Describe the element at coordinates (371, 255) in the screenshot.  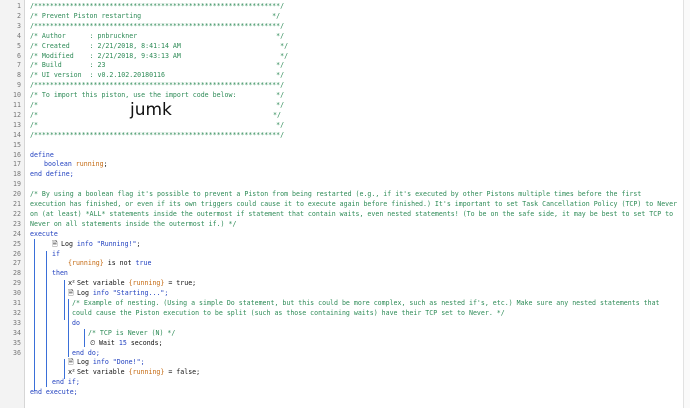
I see `if-keyword: if` at that location.